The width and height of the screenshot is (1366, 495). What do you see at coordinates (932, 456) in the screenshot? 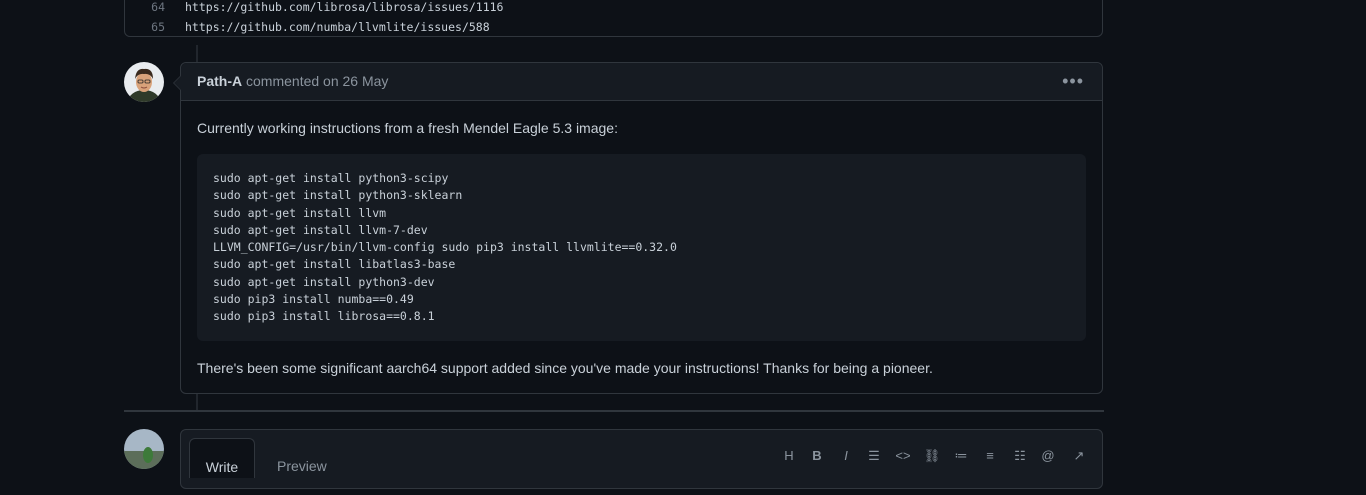
I see `link-icon: ⛓` at bounding box center [932, 456].